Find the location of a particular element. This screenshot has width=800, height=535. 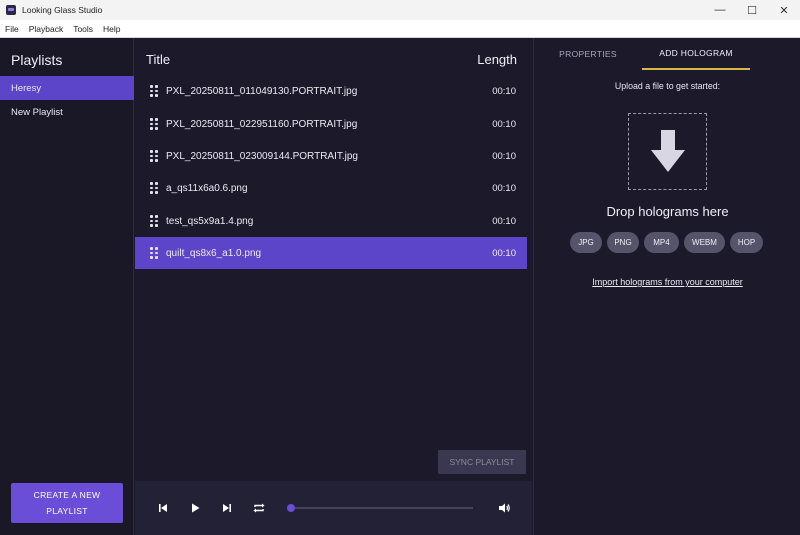

repeat-icon is located at coordinates (259, 508).